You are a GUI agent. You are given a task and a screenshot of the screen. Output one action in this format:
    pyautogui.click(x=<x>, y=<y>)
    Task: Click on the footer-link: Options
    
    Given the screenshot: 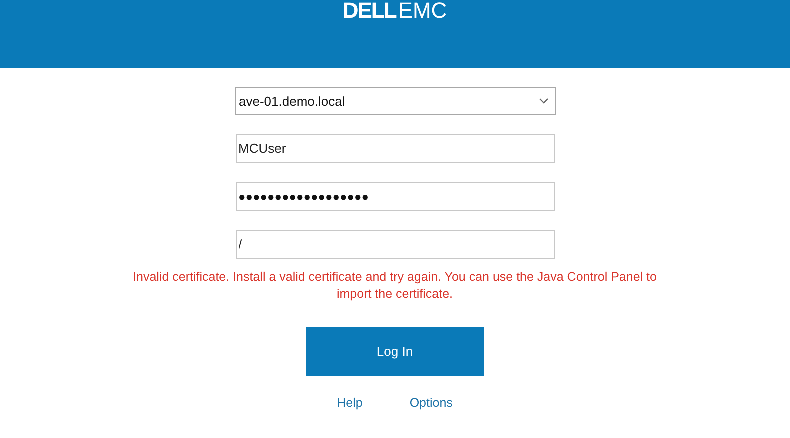 What is the action you would take?
    pyautogui.click(x=431, y=403)
    